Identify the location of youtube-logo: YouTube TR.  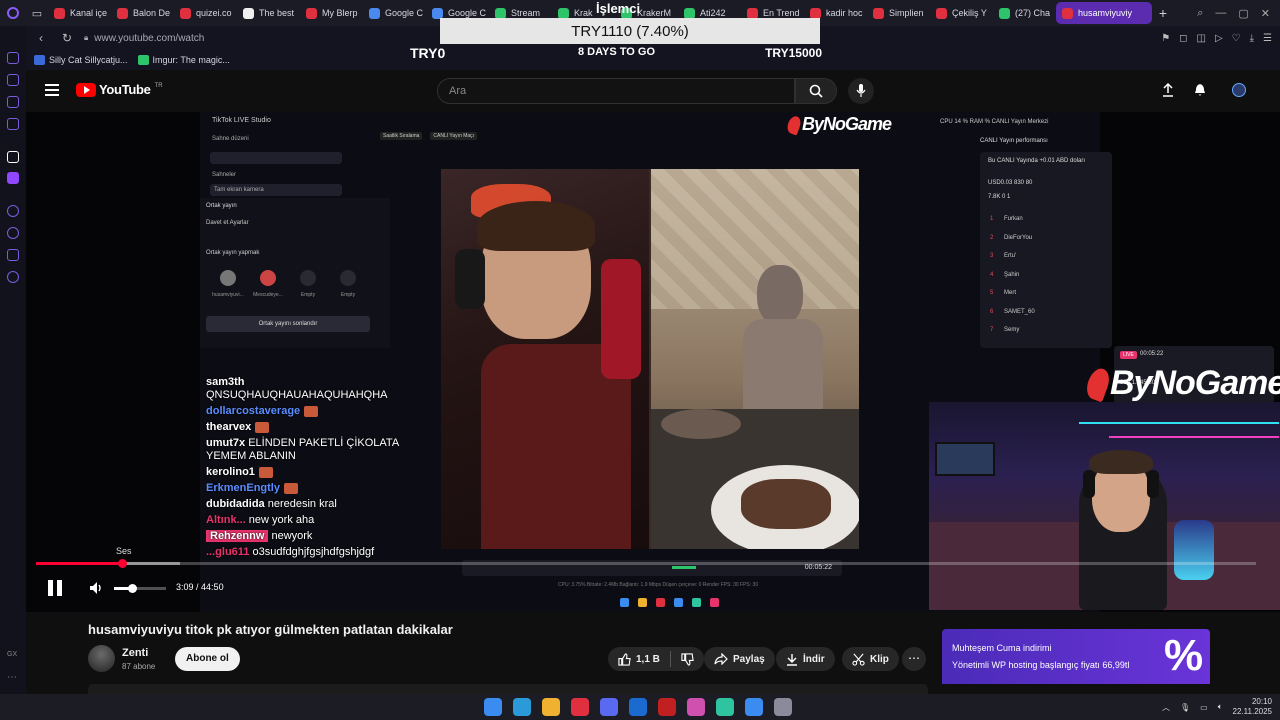
(119, 89).